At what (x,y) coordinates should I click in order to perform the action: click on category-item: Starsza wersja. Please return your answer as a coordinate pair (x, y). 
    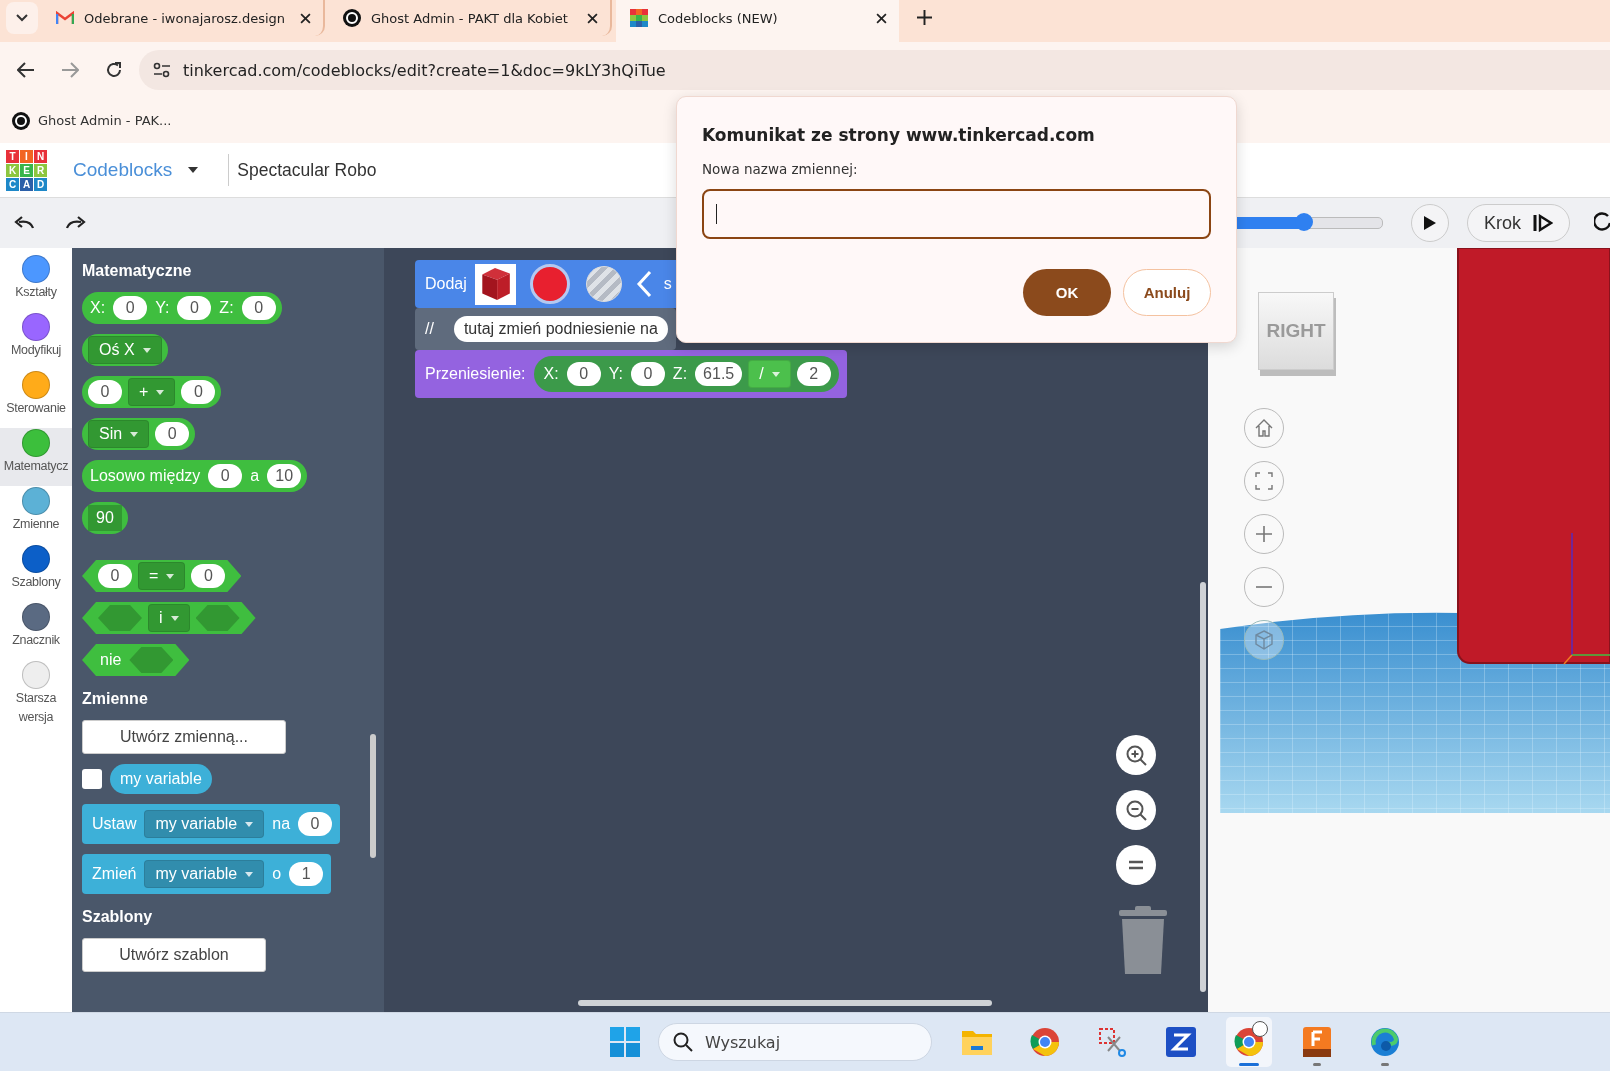
    Looking at the image, I should click on (36, 695).